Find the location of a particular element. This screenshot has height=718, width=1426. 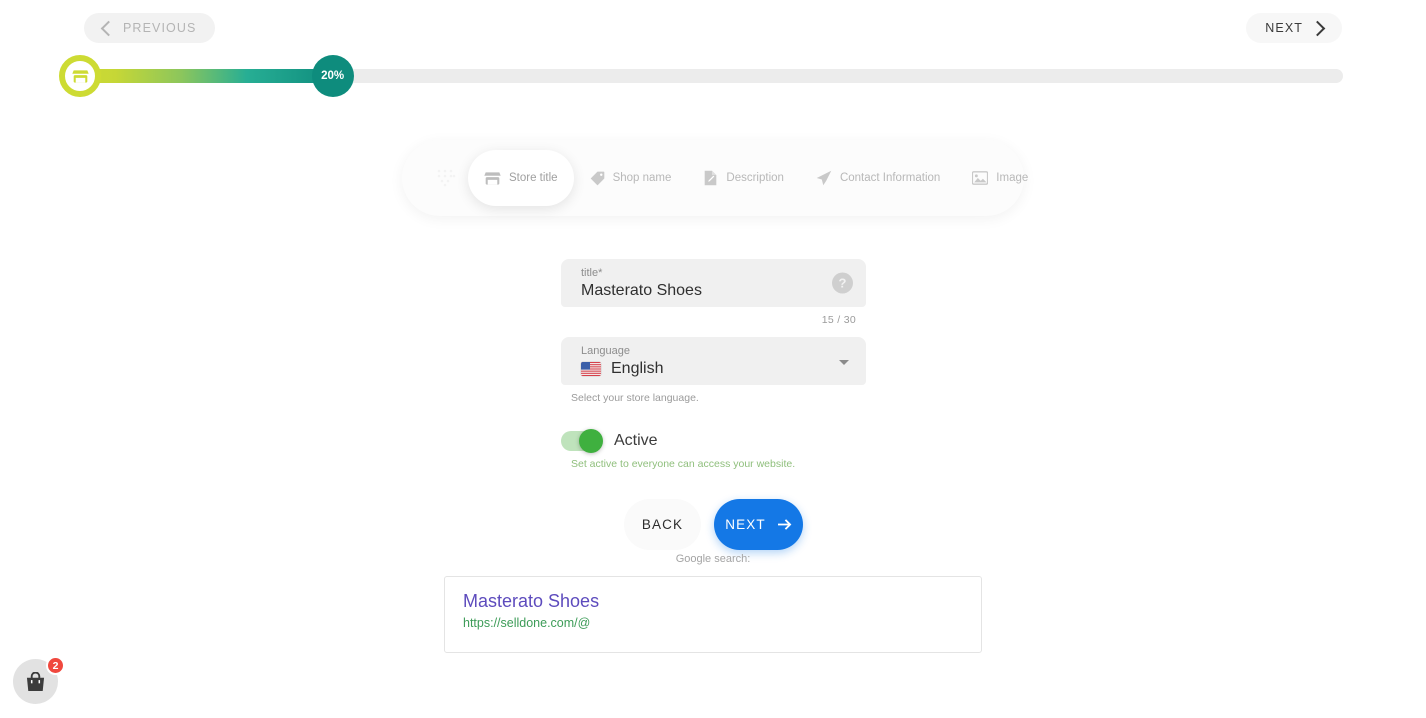

next-button-top-label: NEXT is located at coordinates (1284, 28).